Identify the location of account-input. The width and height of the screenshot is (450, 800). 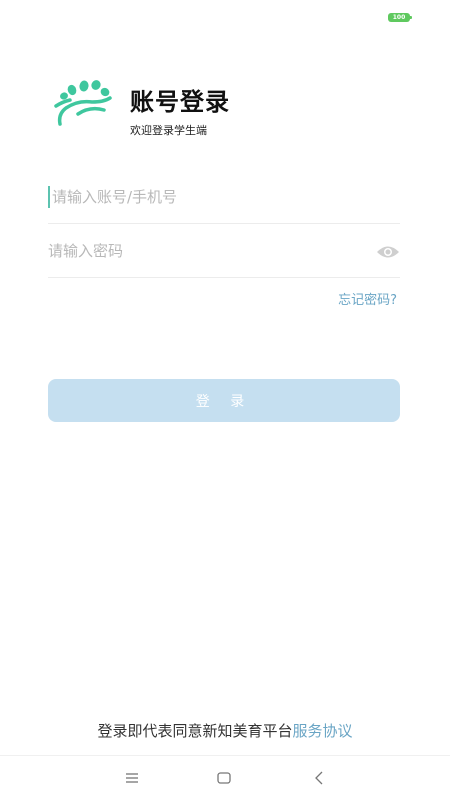
(198, 197).